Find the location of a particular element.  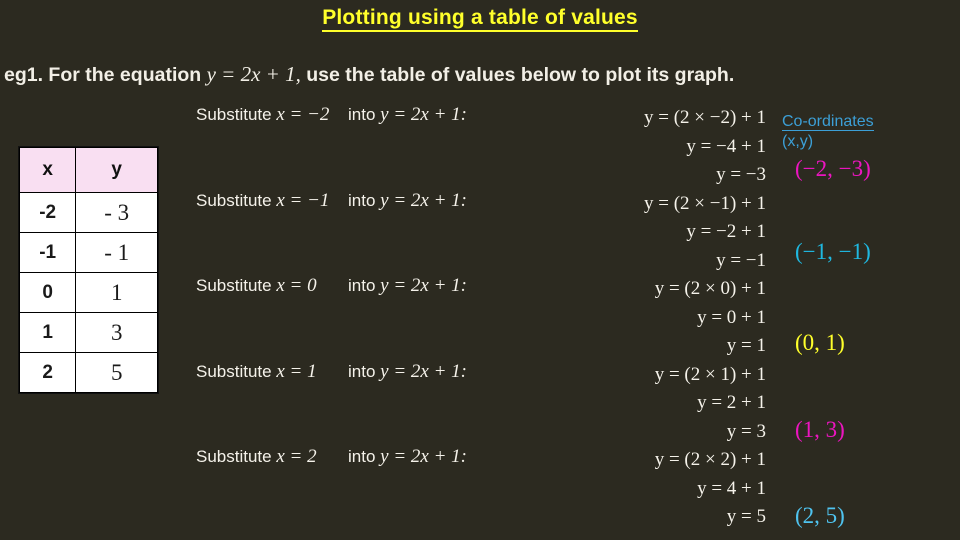

substitute-x-value: x = 2 is located at coordinates (296, 456).